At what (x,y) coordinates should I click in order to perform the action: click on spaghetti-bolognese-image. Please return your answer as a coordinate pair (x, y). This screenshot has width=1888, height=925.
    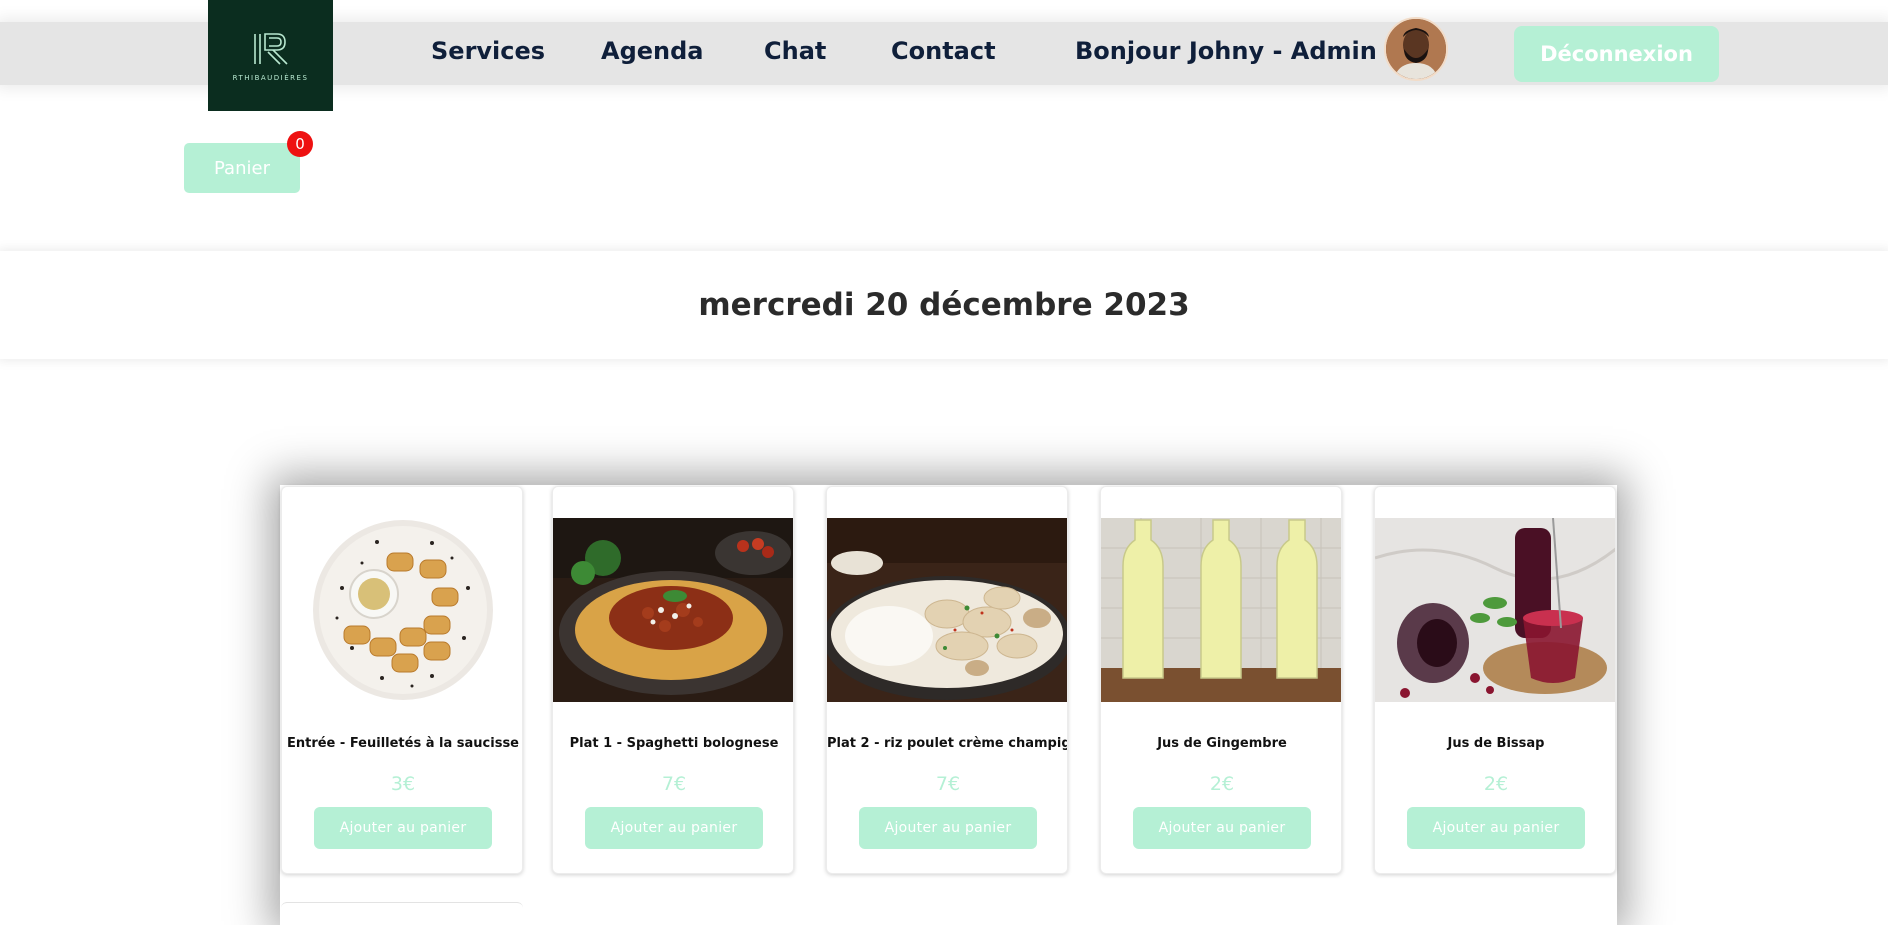
    Looking at the image, I should click on (673, 610).